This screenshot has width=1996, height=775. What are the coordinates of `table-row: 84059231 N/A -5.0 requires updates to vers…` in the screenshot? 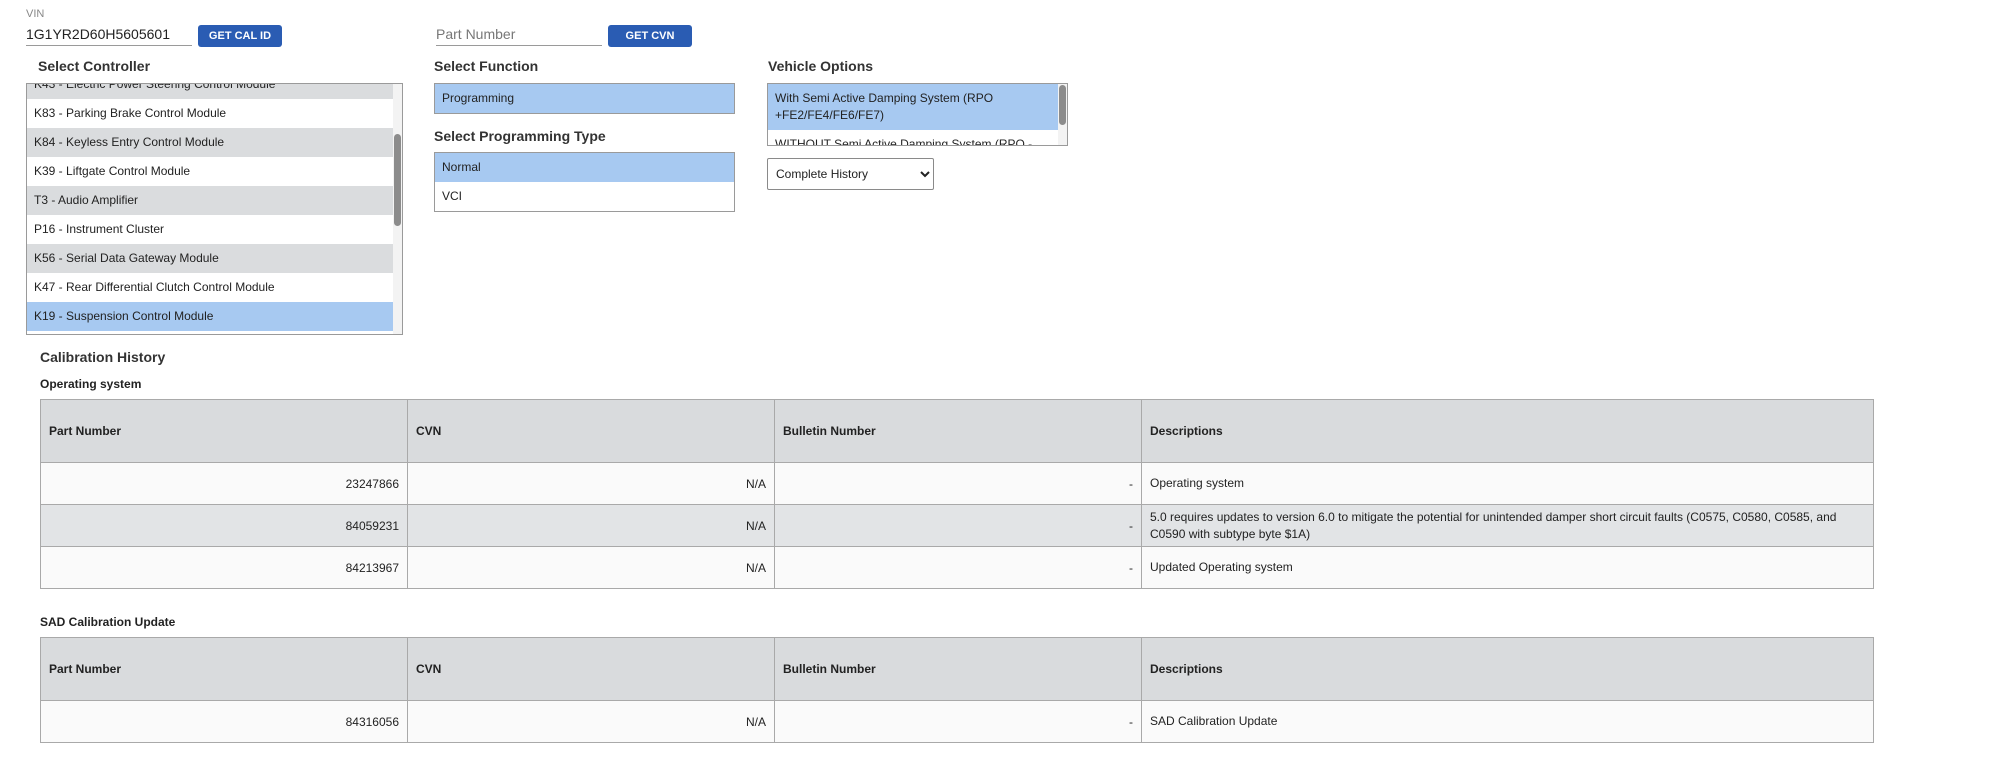 It's located at (957, 525).